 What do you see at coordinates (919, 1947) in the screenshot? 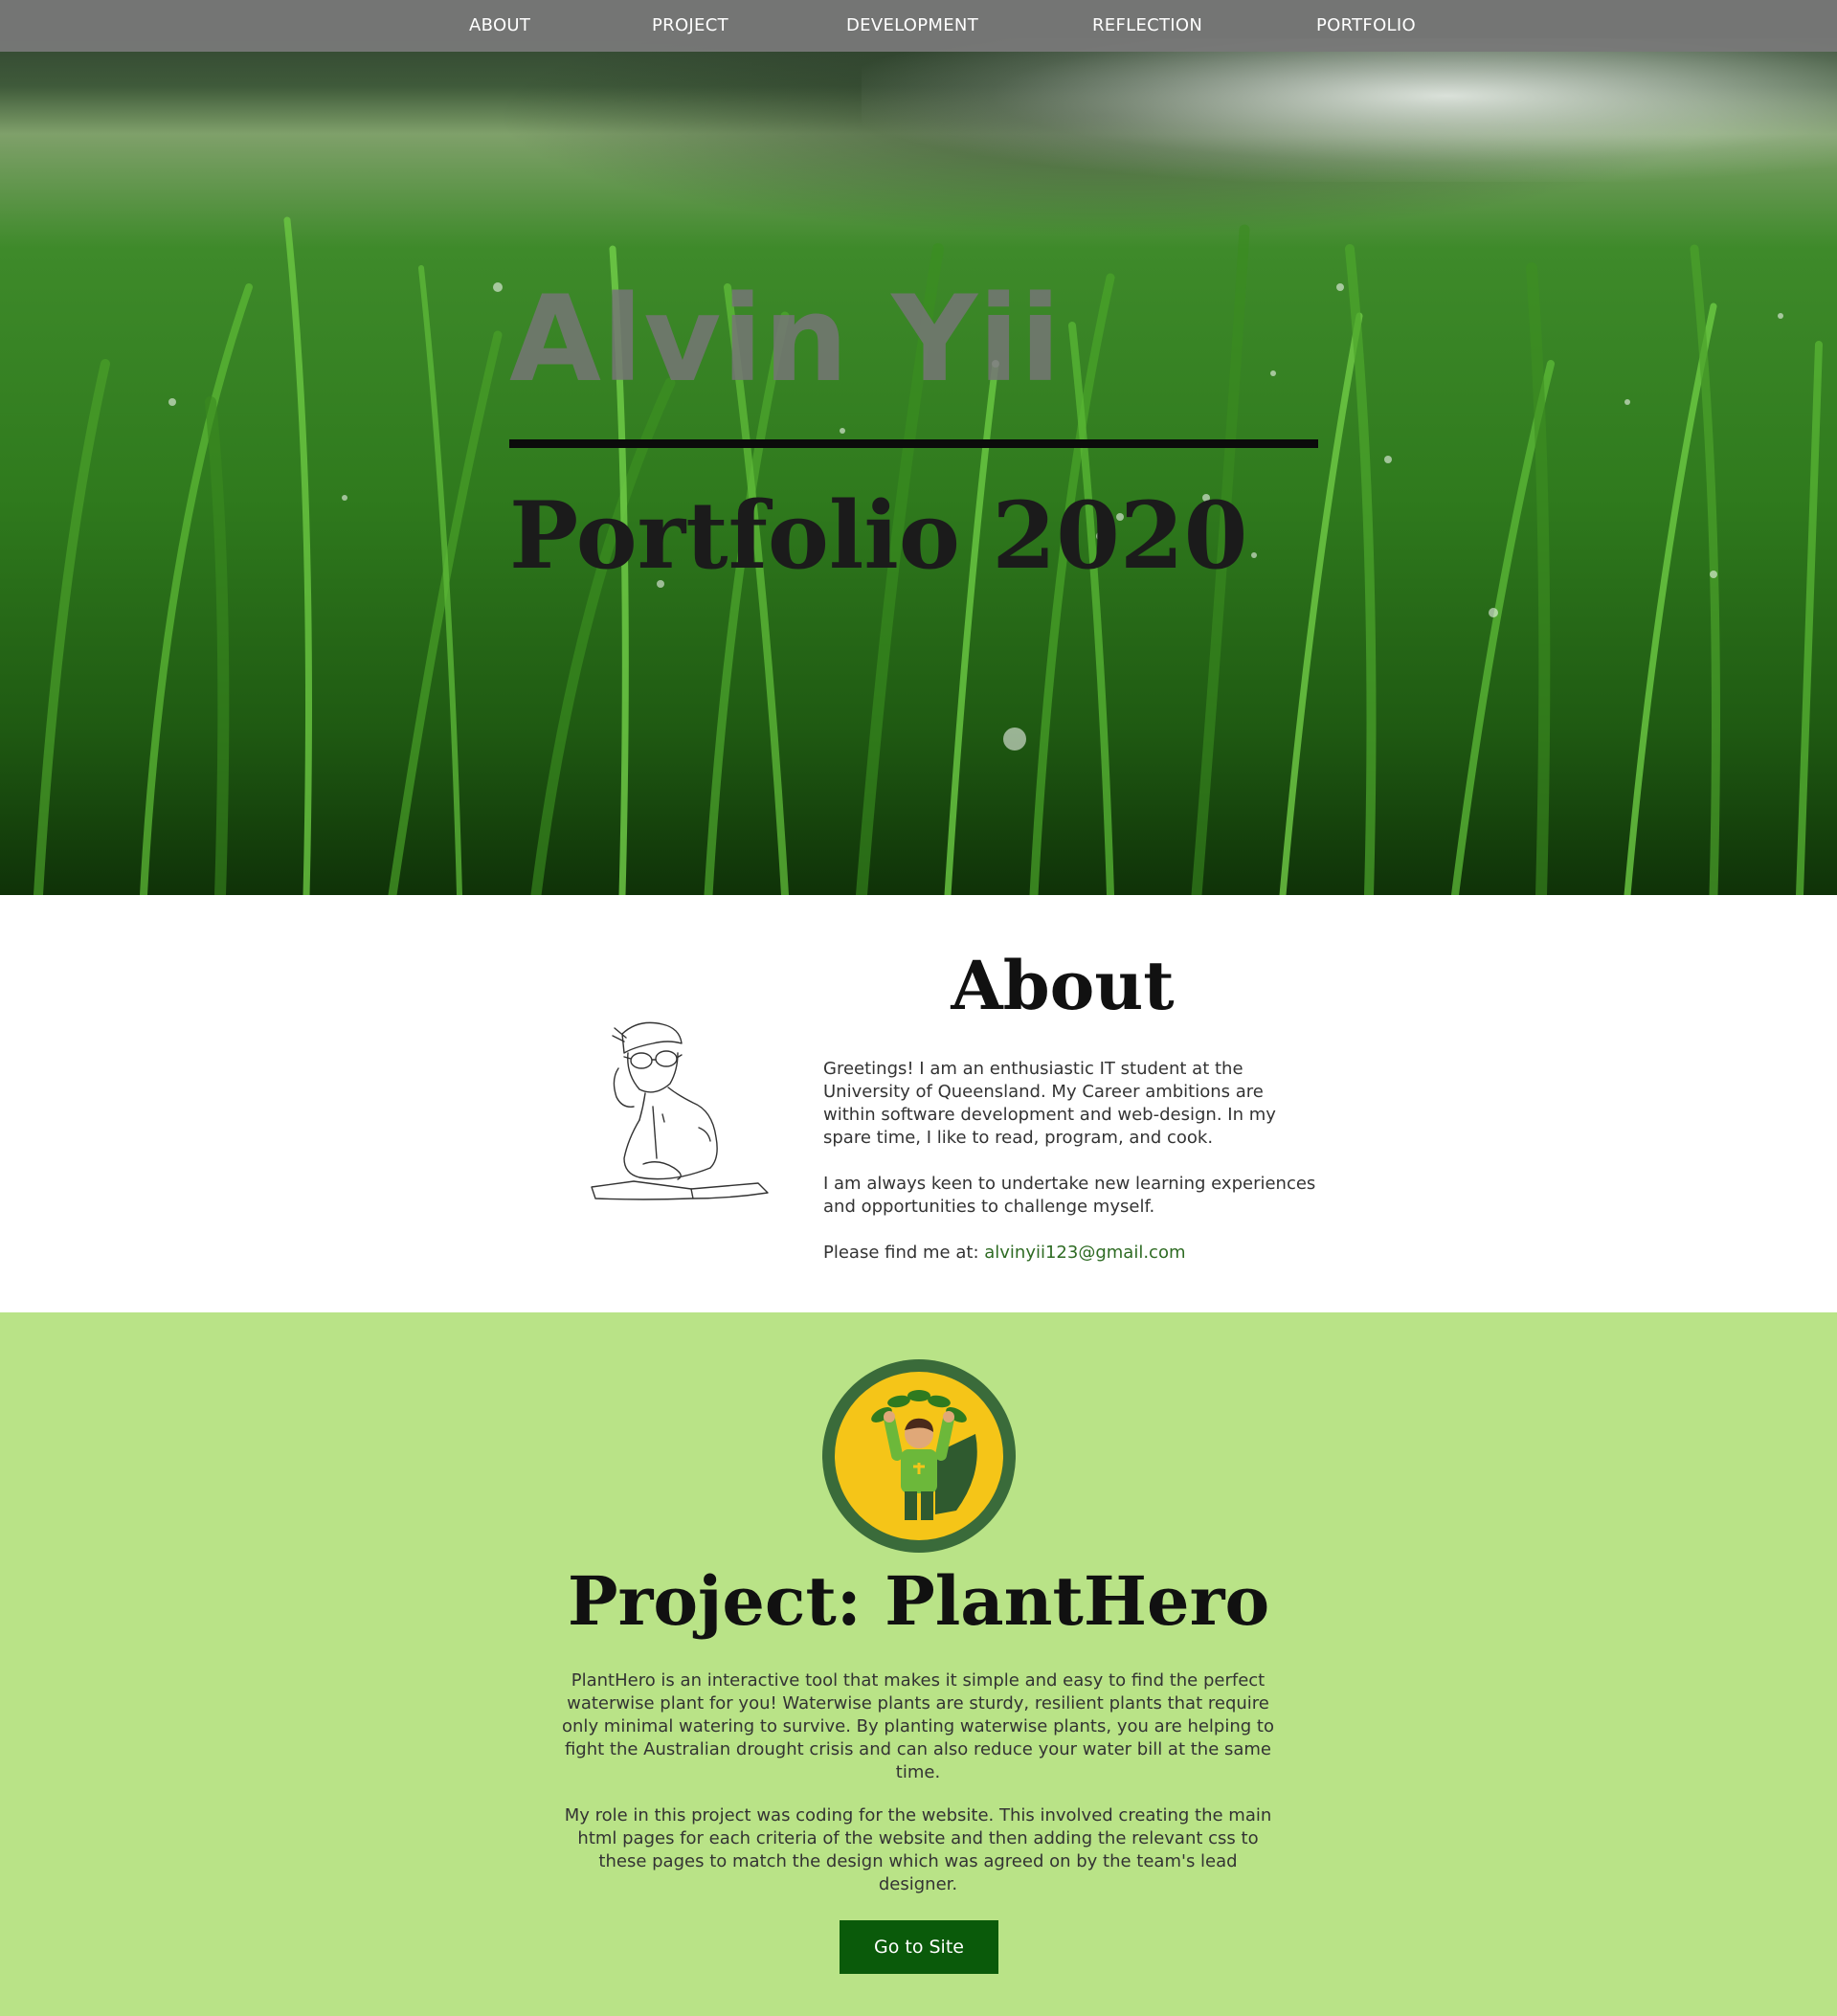
I see `go-to-site-button: Go to Site` at bounding box center [919, 1947].